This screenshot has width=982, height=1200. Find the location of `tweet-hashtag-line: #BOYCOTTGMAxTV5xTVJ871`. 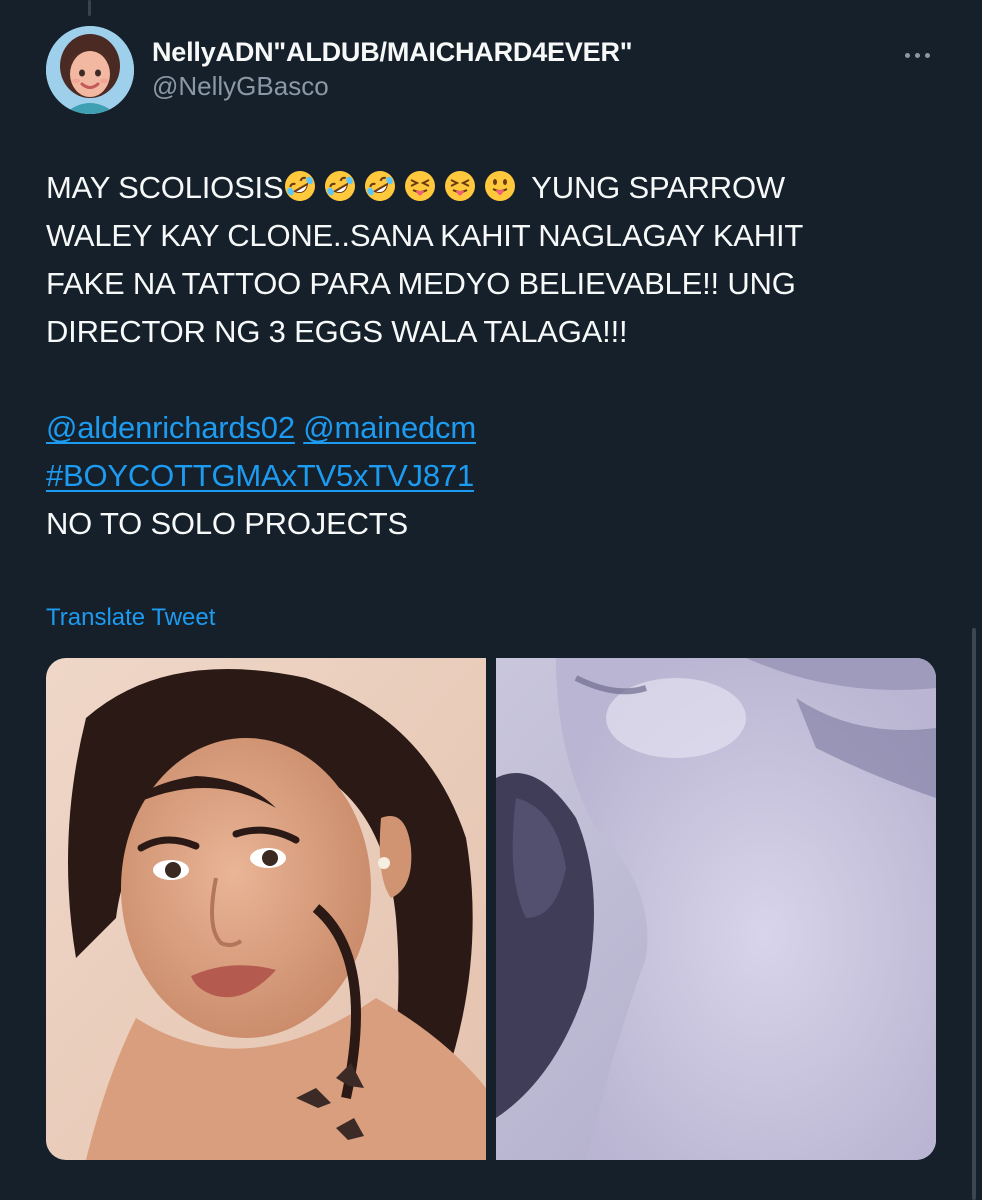

tweet-hashtag-line: #BOYCOTTGMAxTV5xTVJ871 is located at coordinates (496, 476).